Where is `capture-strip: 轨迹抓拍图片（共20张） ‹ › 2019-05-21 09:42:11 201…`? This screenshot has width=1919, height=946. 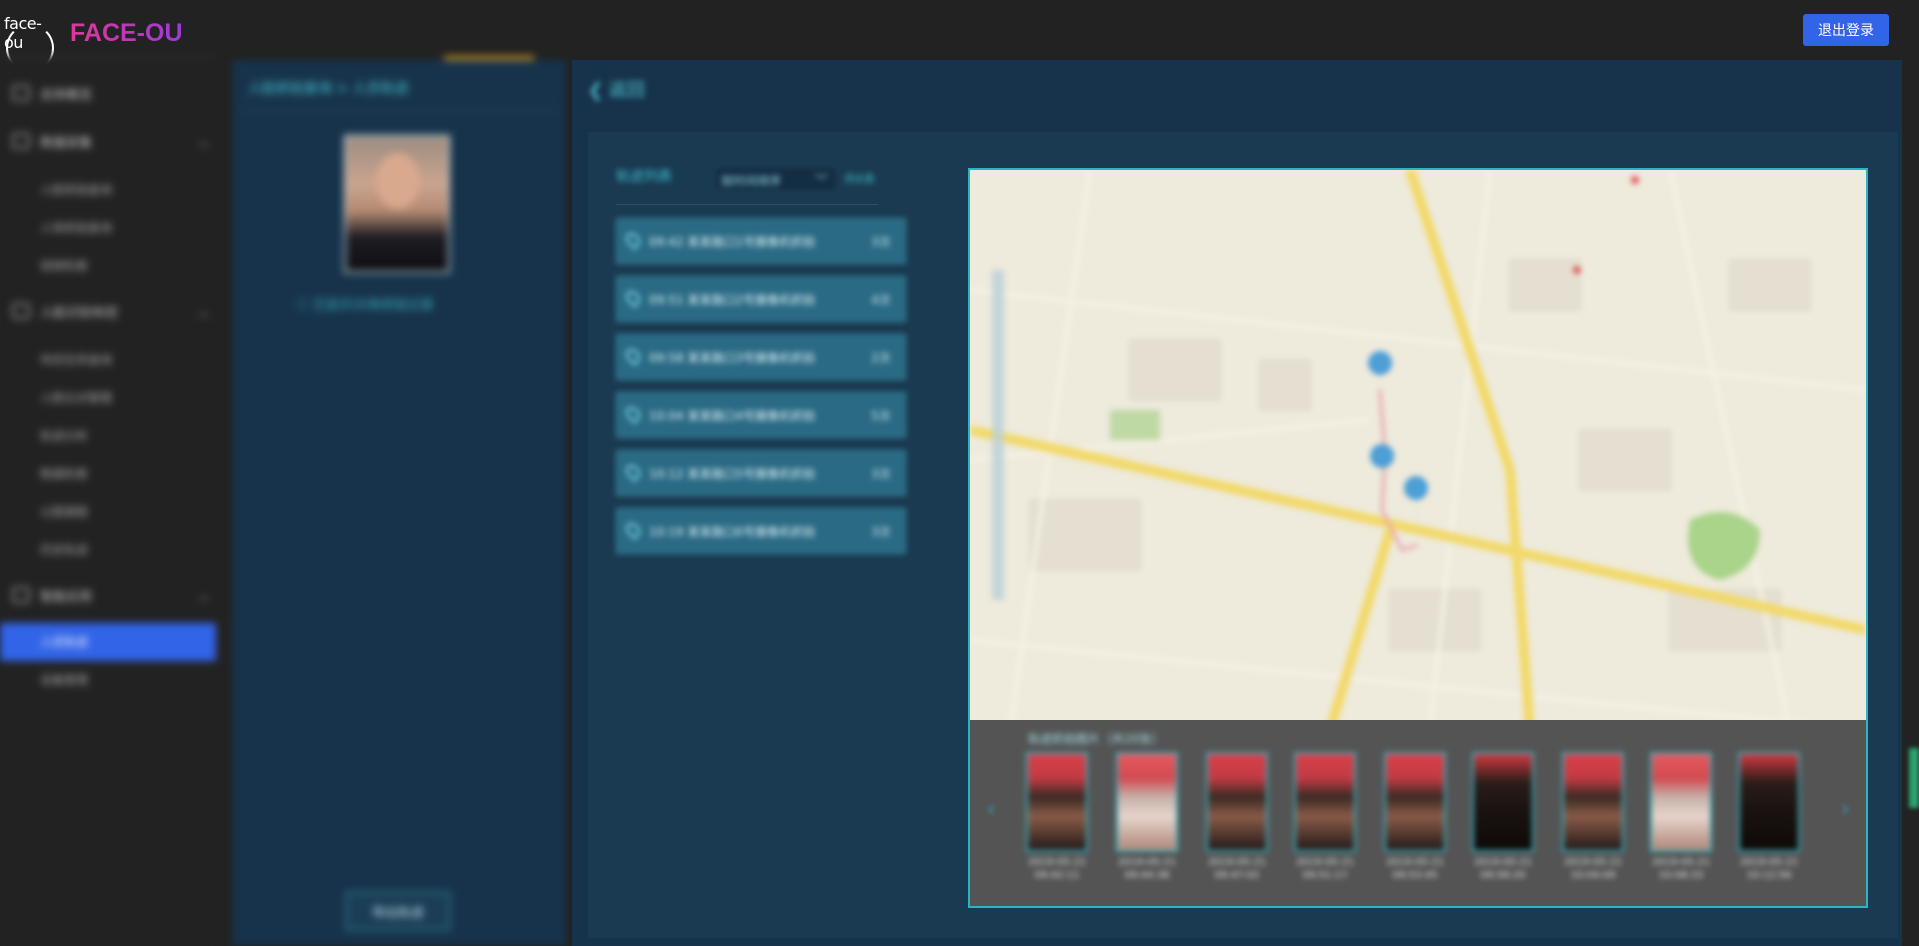 capture-strip: 轨迹抓拍图片（共20张） ‹ › 2019-05-21 09:42:11 201… is located at coordinates (1418, 813).